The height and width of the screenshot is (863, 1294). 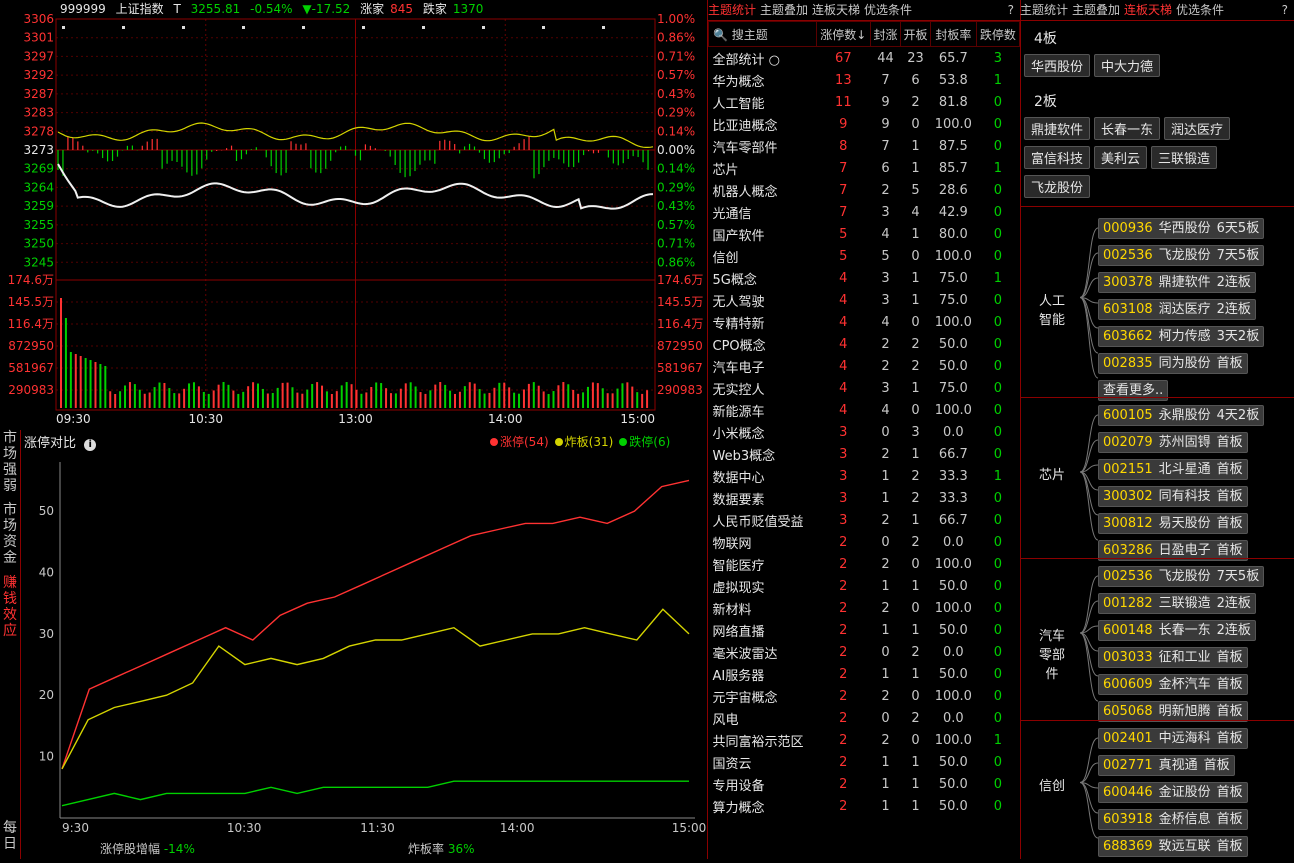 I want to click on ladder-stock: 688369 致远互联 首板, so click(x=1173, y=846).